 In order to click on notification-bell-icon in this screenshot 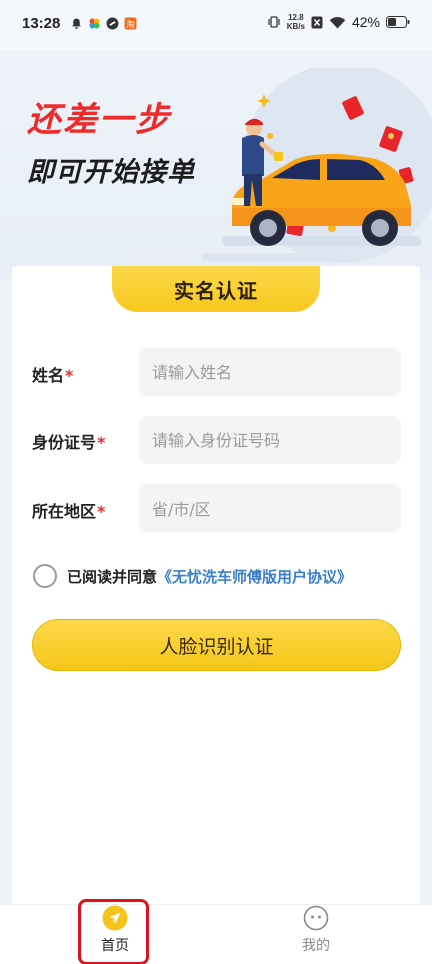, I will do `click(76, 23)`.